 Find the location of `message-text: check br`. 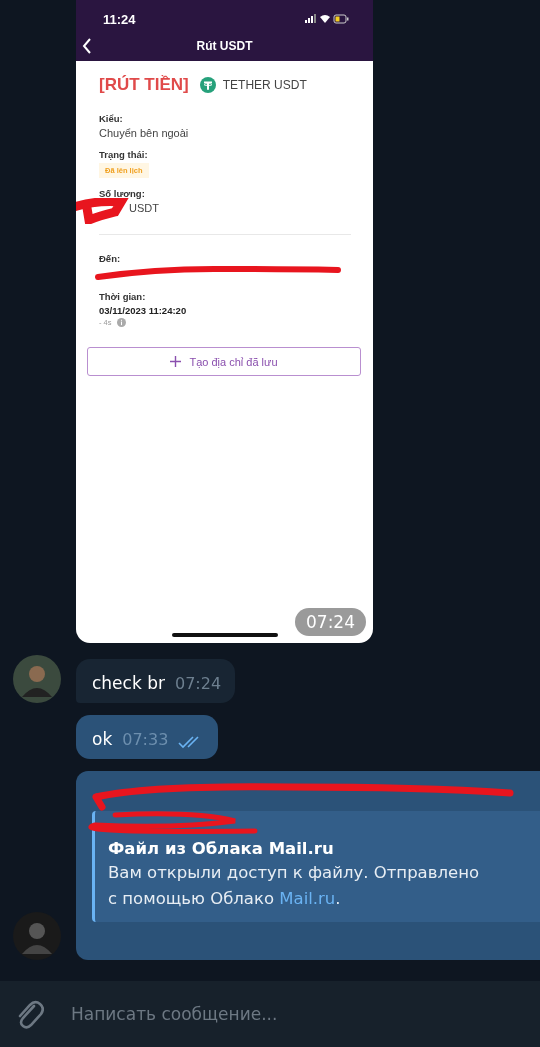

message-text: check br is located at coordinates (128, 683).